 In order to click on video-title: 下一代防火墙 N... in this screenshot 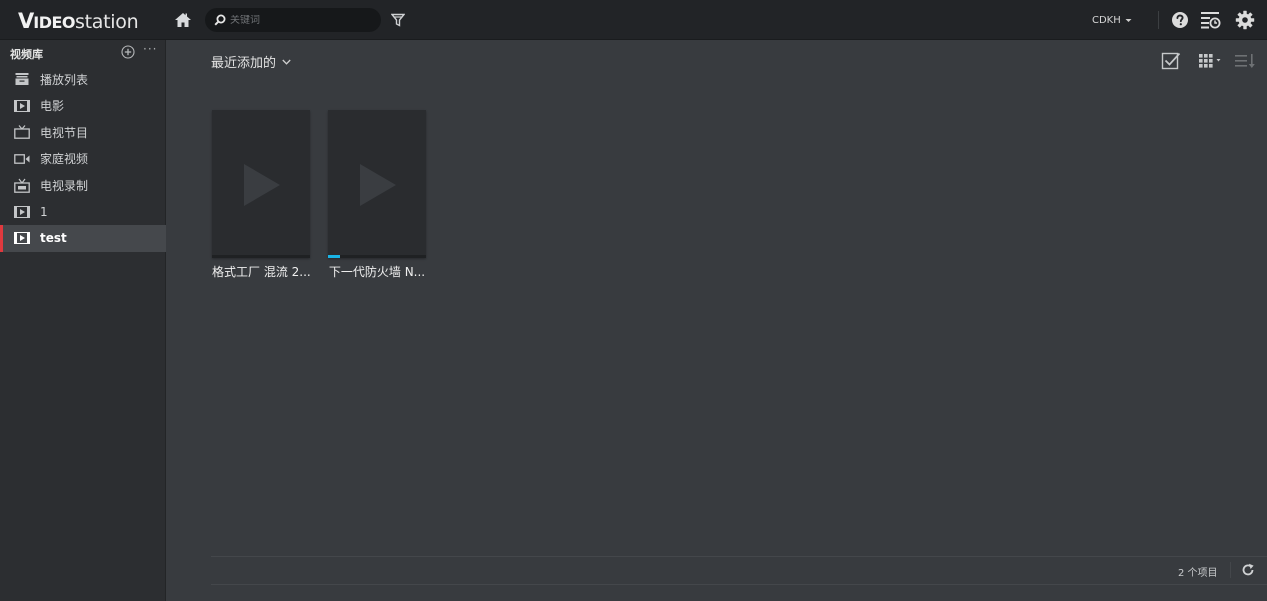, I will do `click(377, 271)`.